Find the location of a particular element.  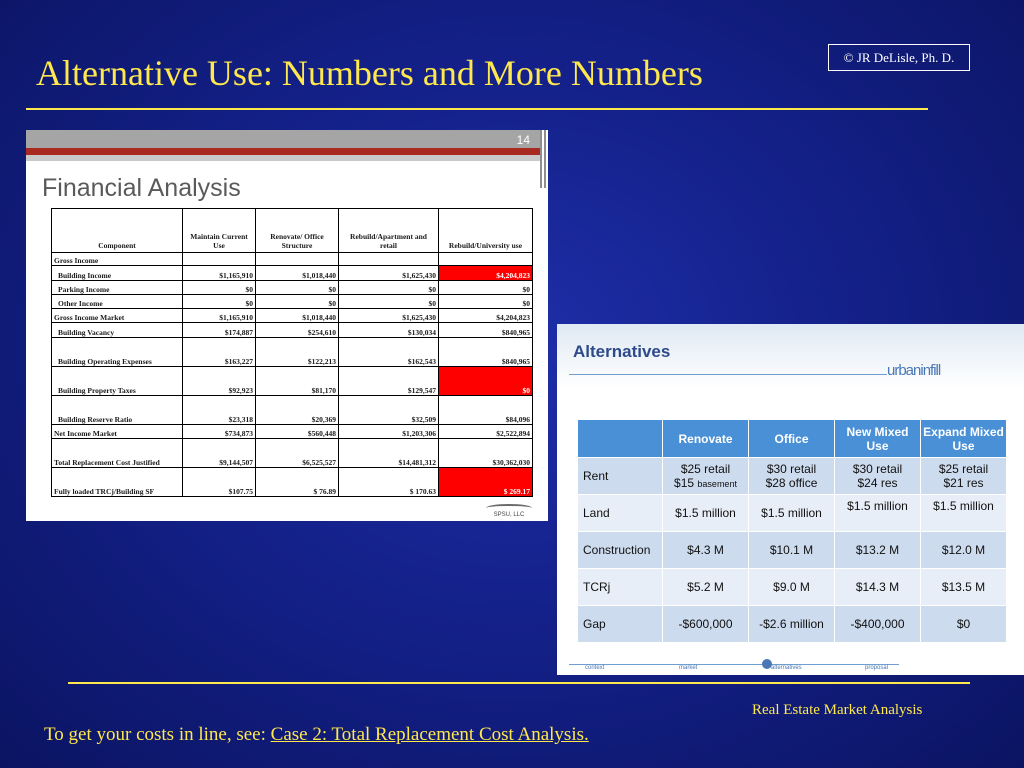

table-cell: -$400,000 is located at coordinates (877, 624).